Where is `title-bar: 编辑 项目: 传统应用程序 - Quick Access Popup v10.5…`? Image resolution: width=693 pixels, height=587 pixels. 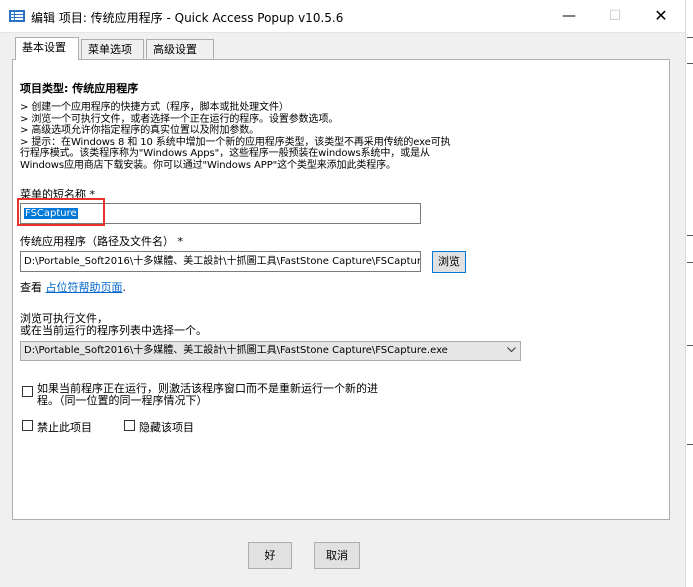
title-bar: 编辑 项目: 传统应用程序 - Quick Access Popup v10.5… is located at coordinates (342, 16).